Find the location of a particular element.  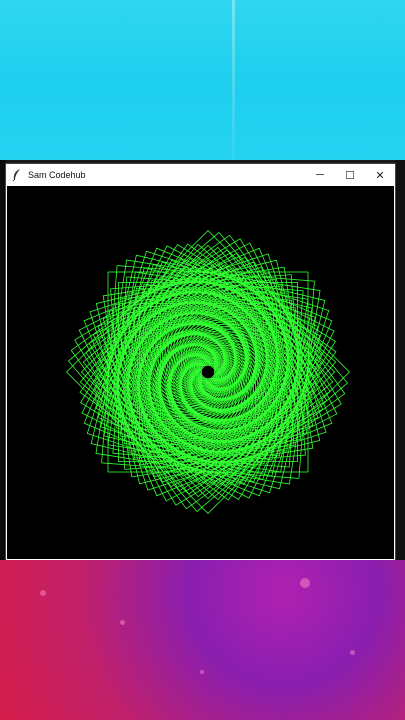

window-titlebar: Sam Codehub ─ ☐ ✕ is located at coordinates (200, 175).